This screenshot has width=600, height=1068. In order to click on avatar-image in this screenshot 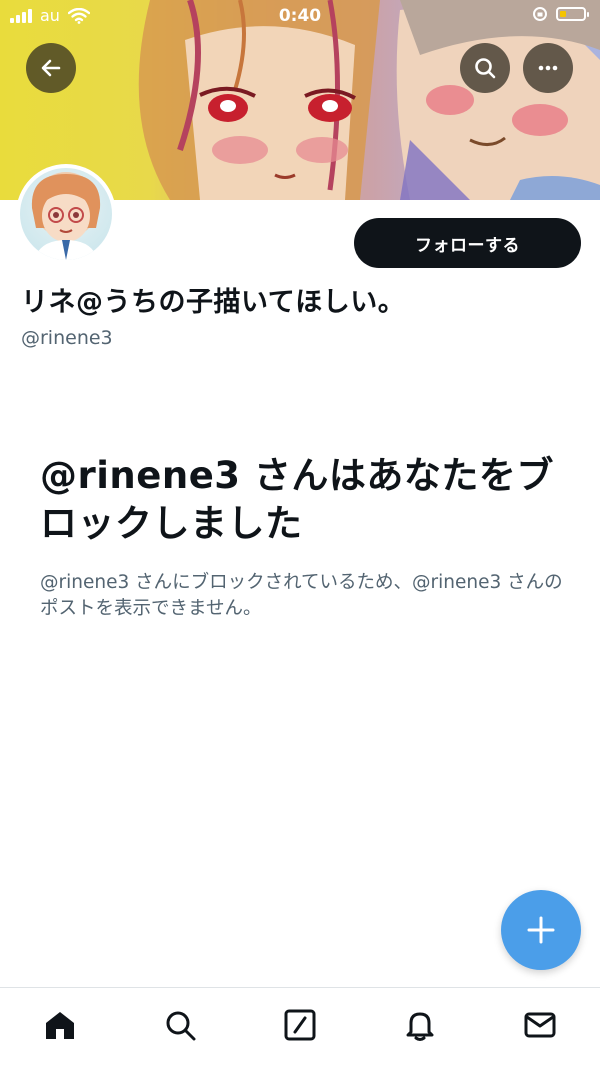, I will do `click(66, 217)`.